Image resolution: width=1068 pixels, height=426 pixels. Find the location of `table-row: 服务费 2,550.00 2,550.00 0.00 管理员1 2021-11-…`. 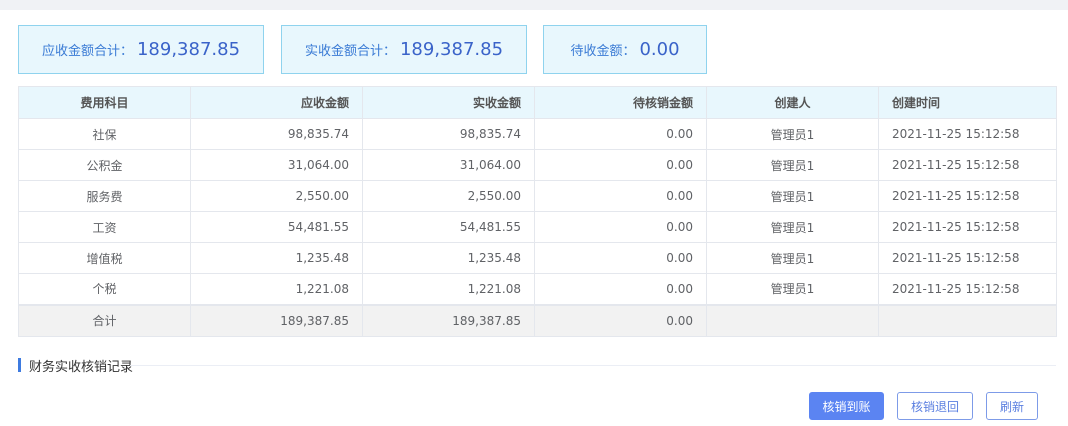

table-row: 服务费 2,550.00 2,550.00 0.00 管理员1 2021-11-… is located at coordinates (537, 196).